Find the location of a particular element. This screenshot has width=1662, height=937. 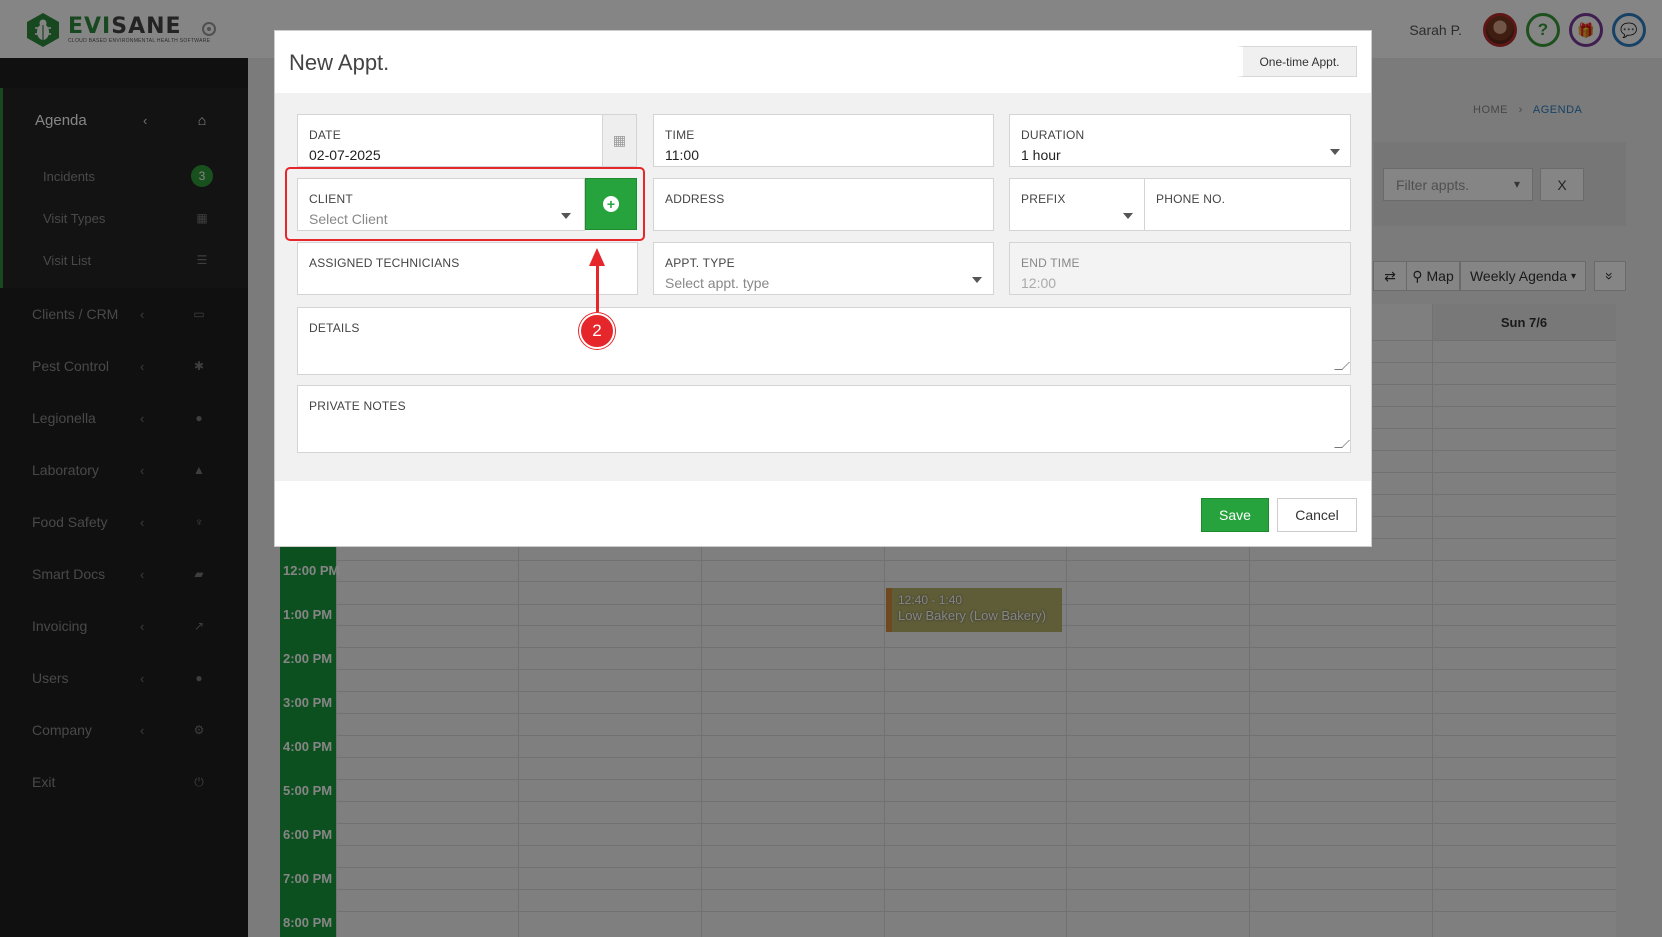

address-label: ADDRESS is located at coordinates (695, 199).